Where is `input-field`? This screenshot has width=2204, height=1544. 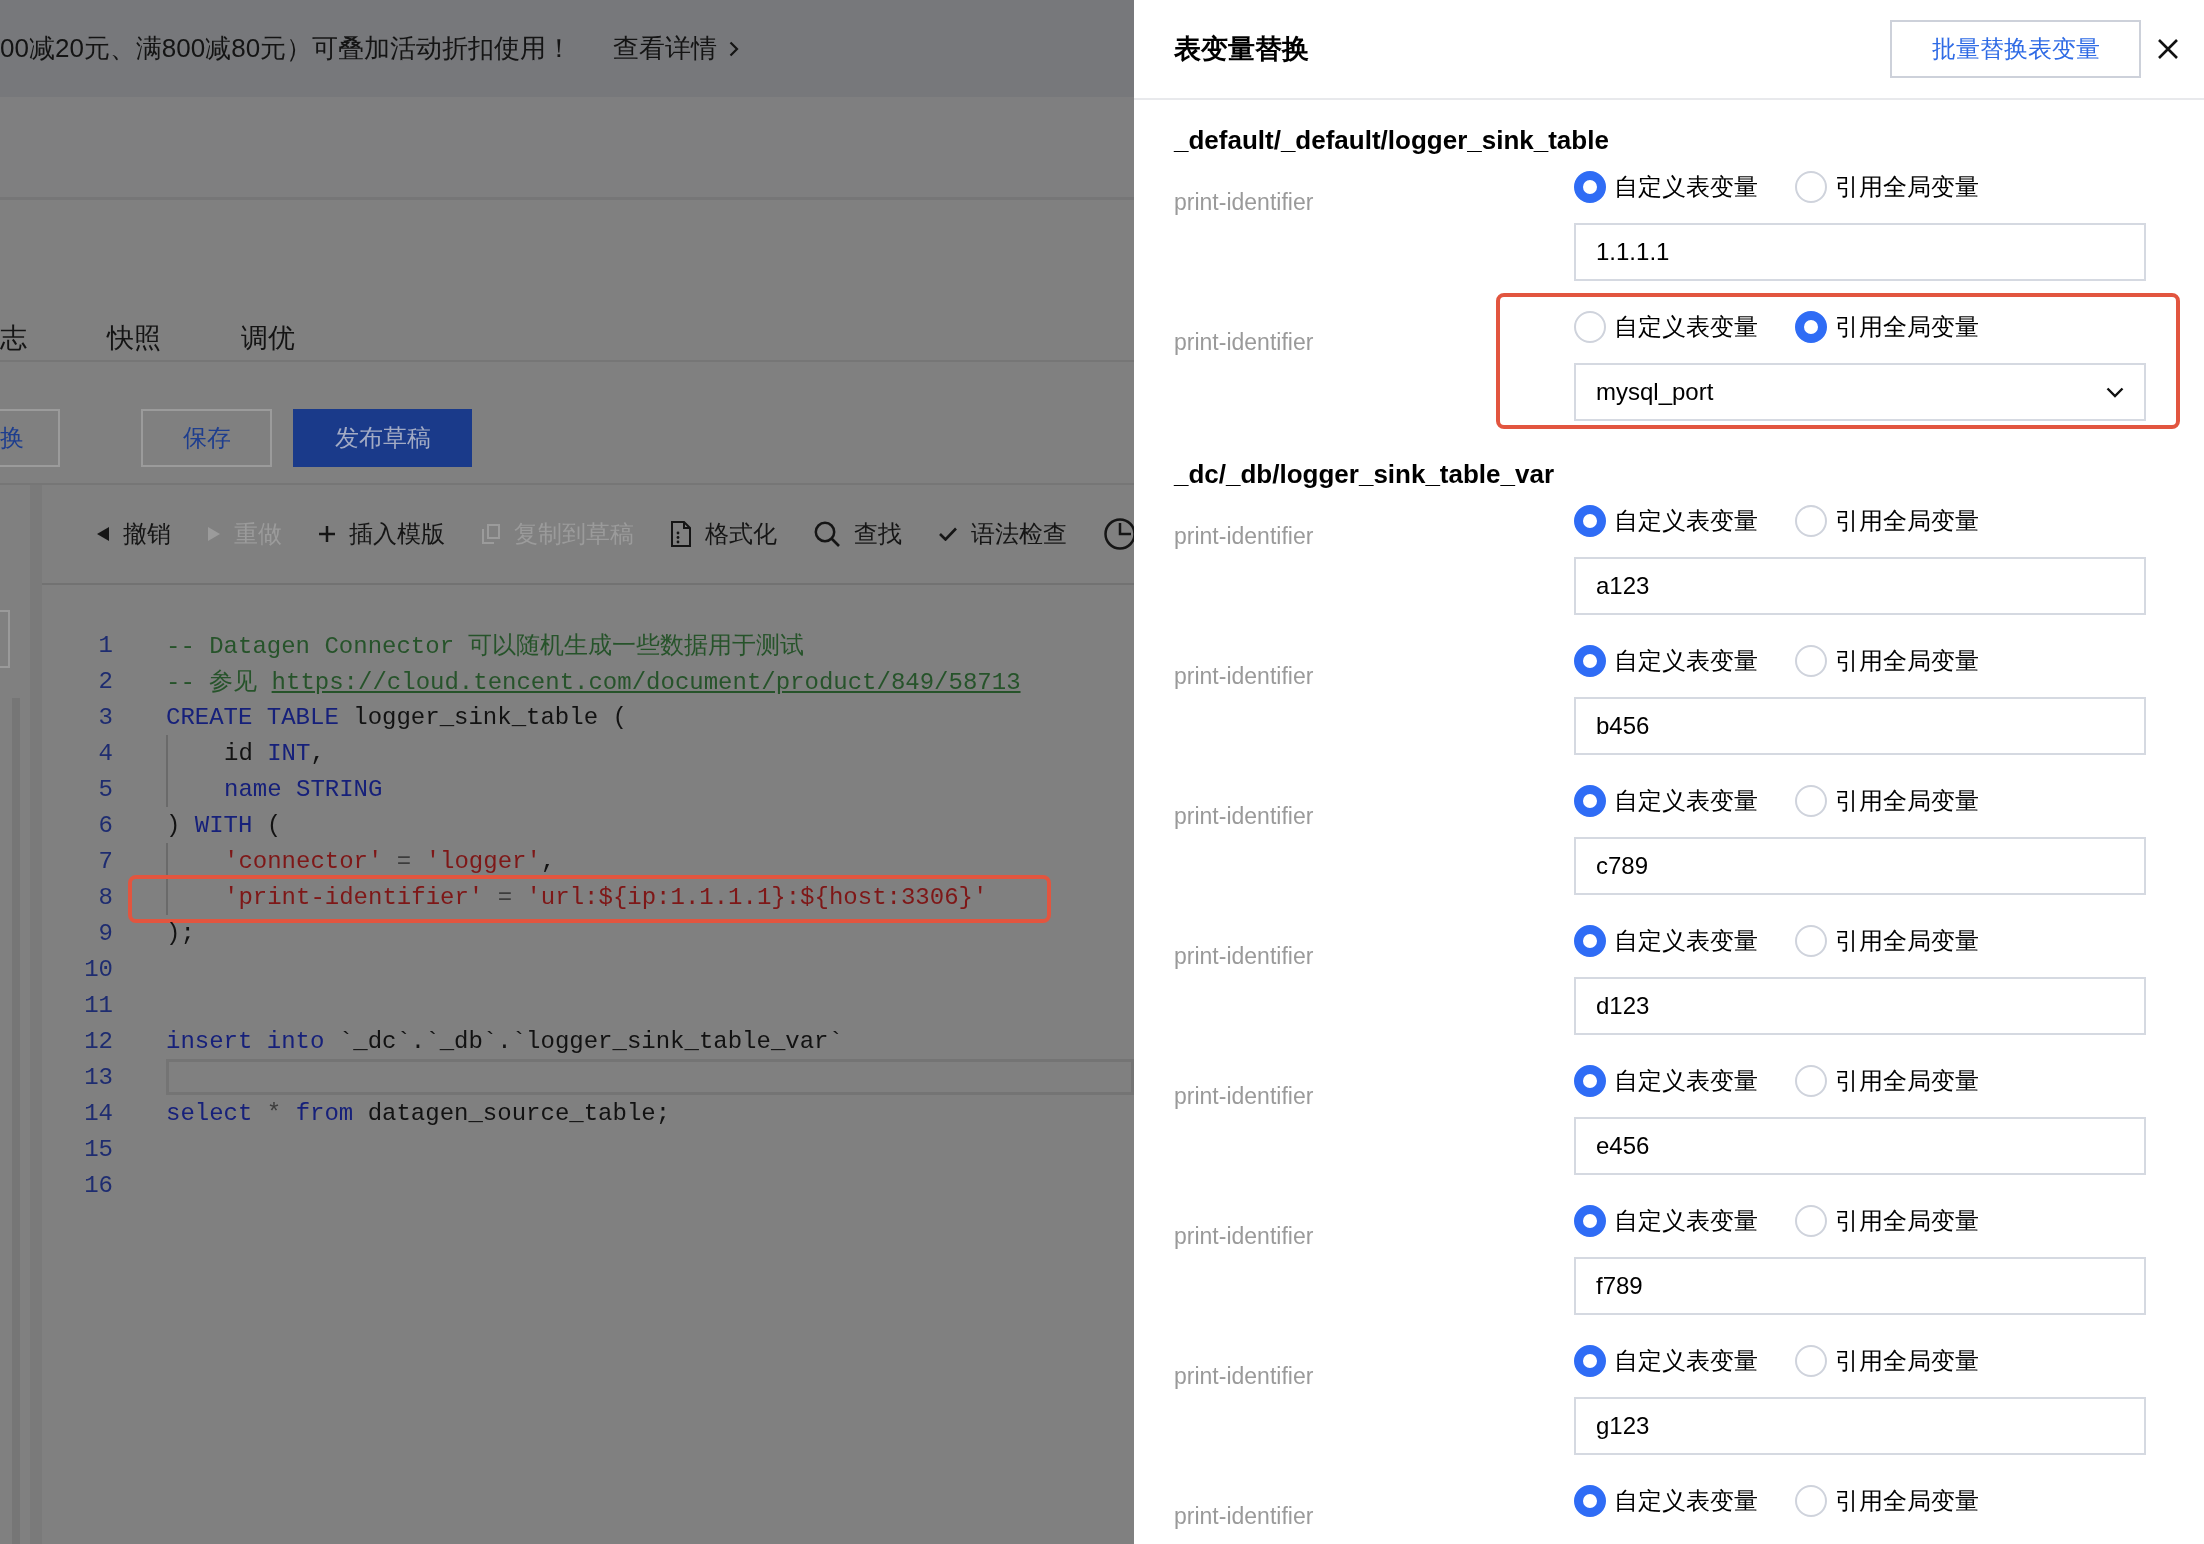
input-field is located at coordinates (5, 639).